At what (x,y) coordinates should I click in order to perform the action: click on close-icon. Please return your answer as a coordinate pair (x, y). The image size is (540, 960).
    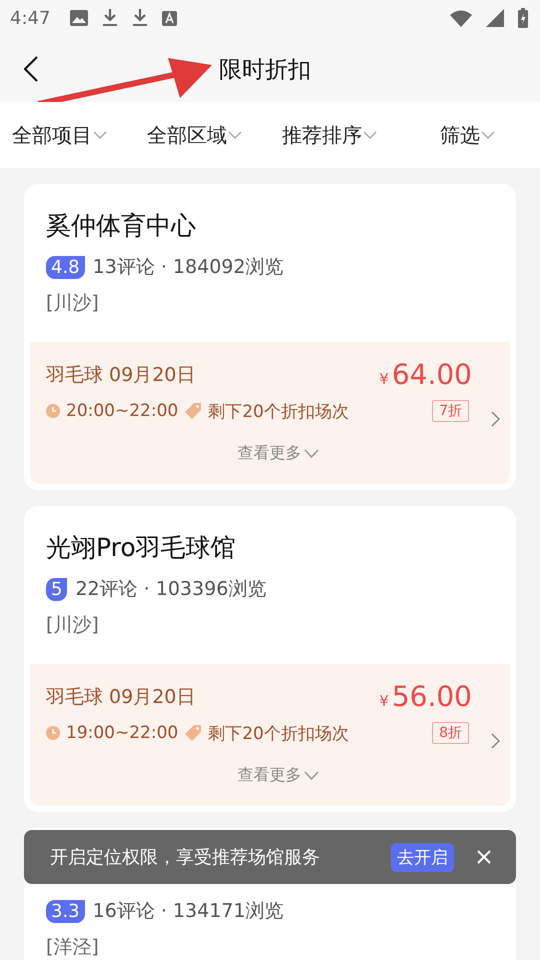
    Looking at the image, I should click on (484, 857).